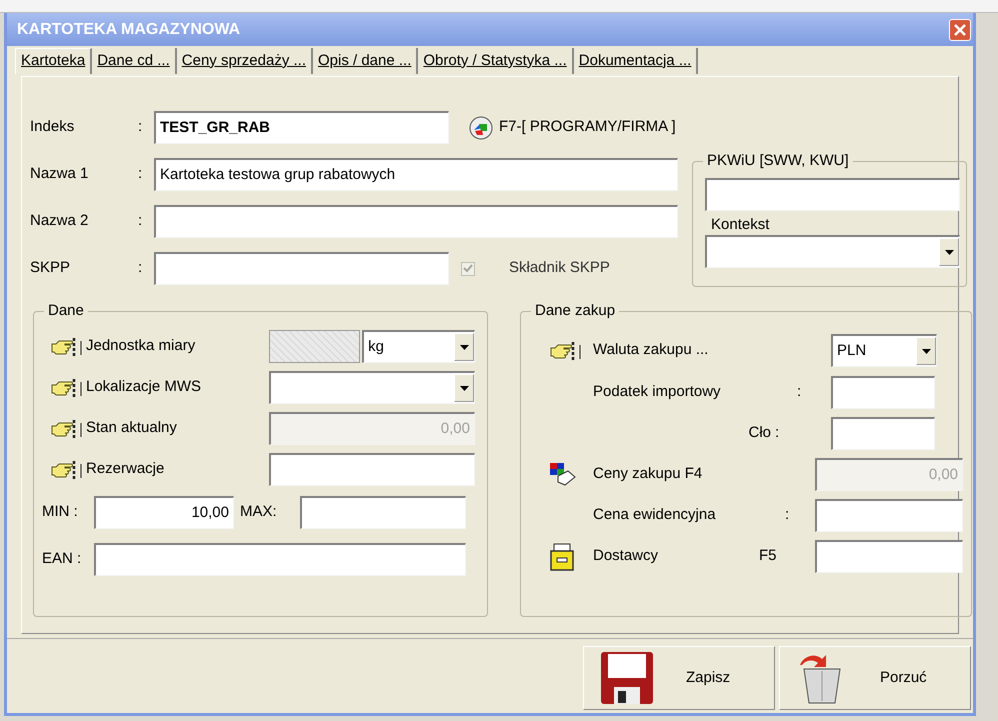 This screenshot has width=998, height=721. I want to click on checkbox-label: Składnik SKPP, so click(559, 268).